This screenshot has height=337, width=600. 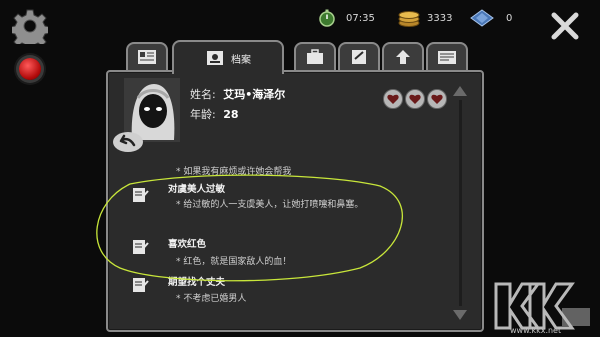 I want to click on scroll-down-icon, so click(x=460, y=315).